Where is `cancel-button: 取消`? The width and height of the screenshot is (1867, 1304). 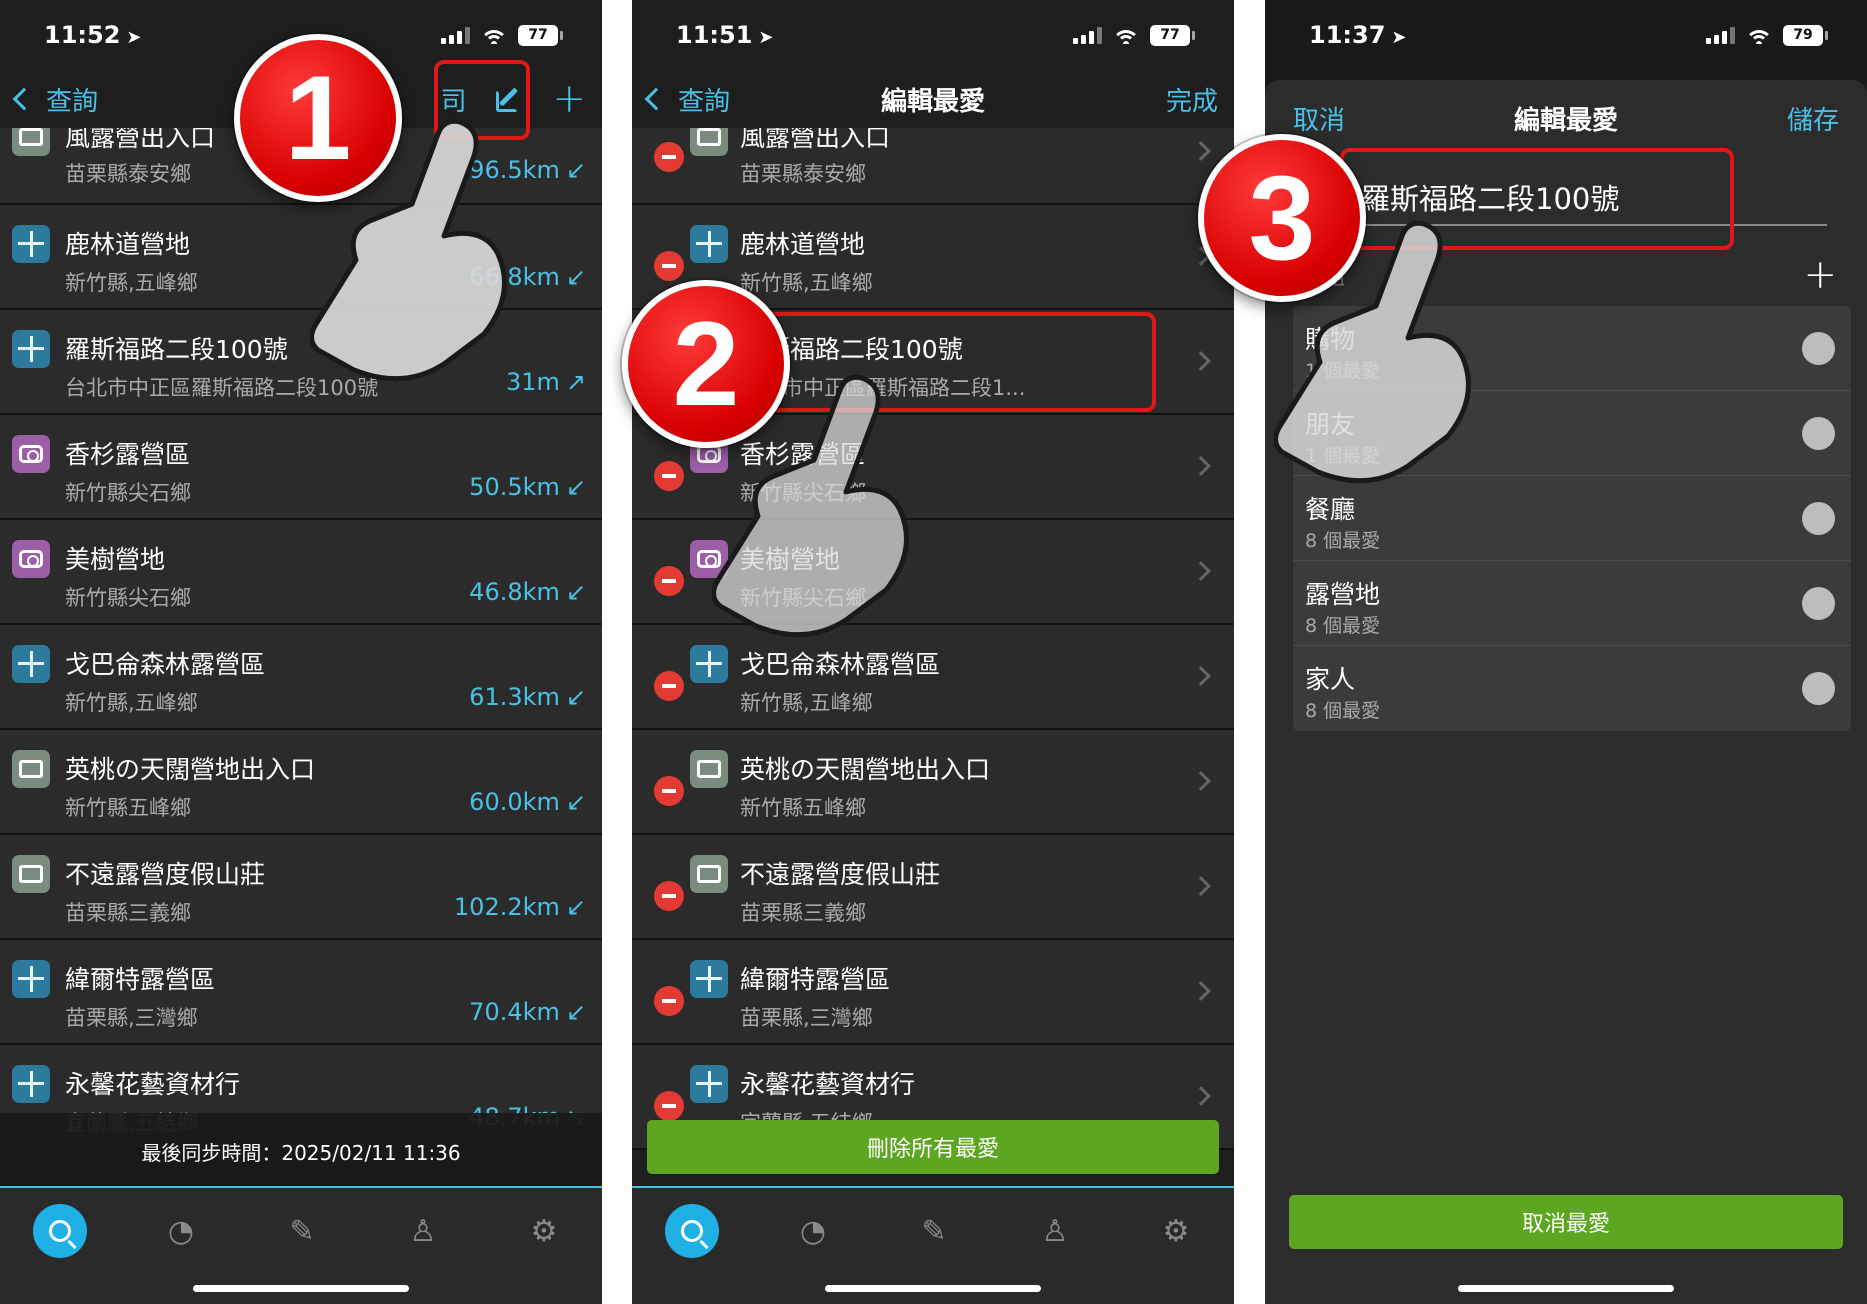 cancel-button: 取消 is located at coordinates (1319, 118).